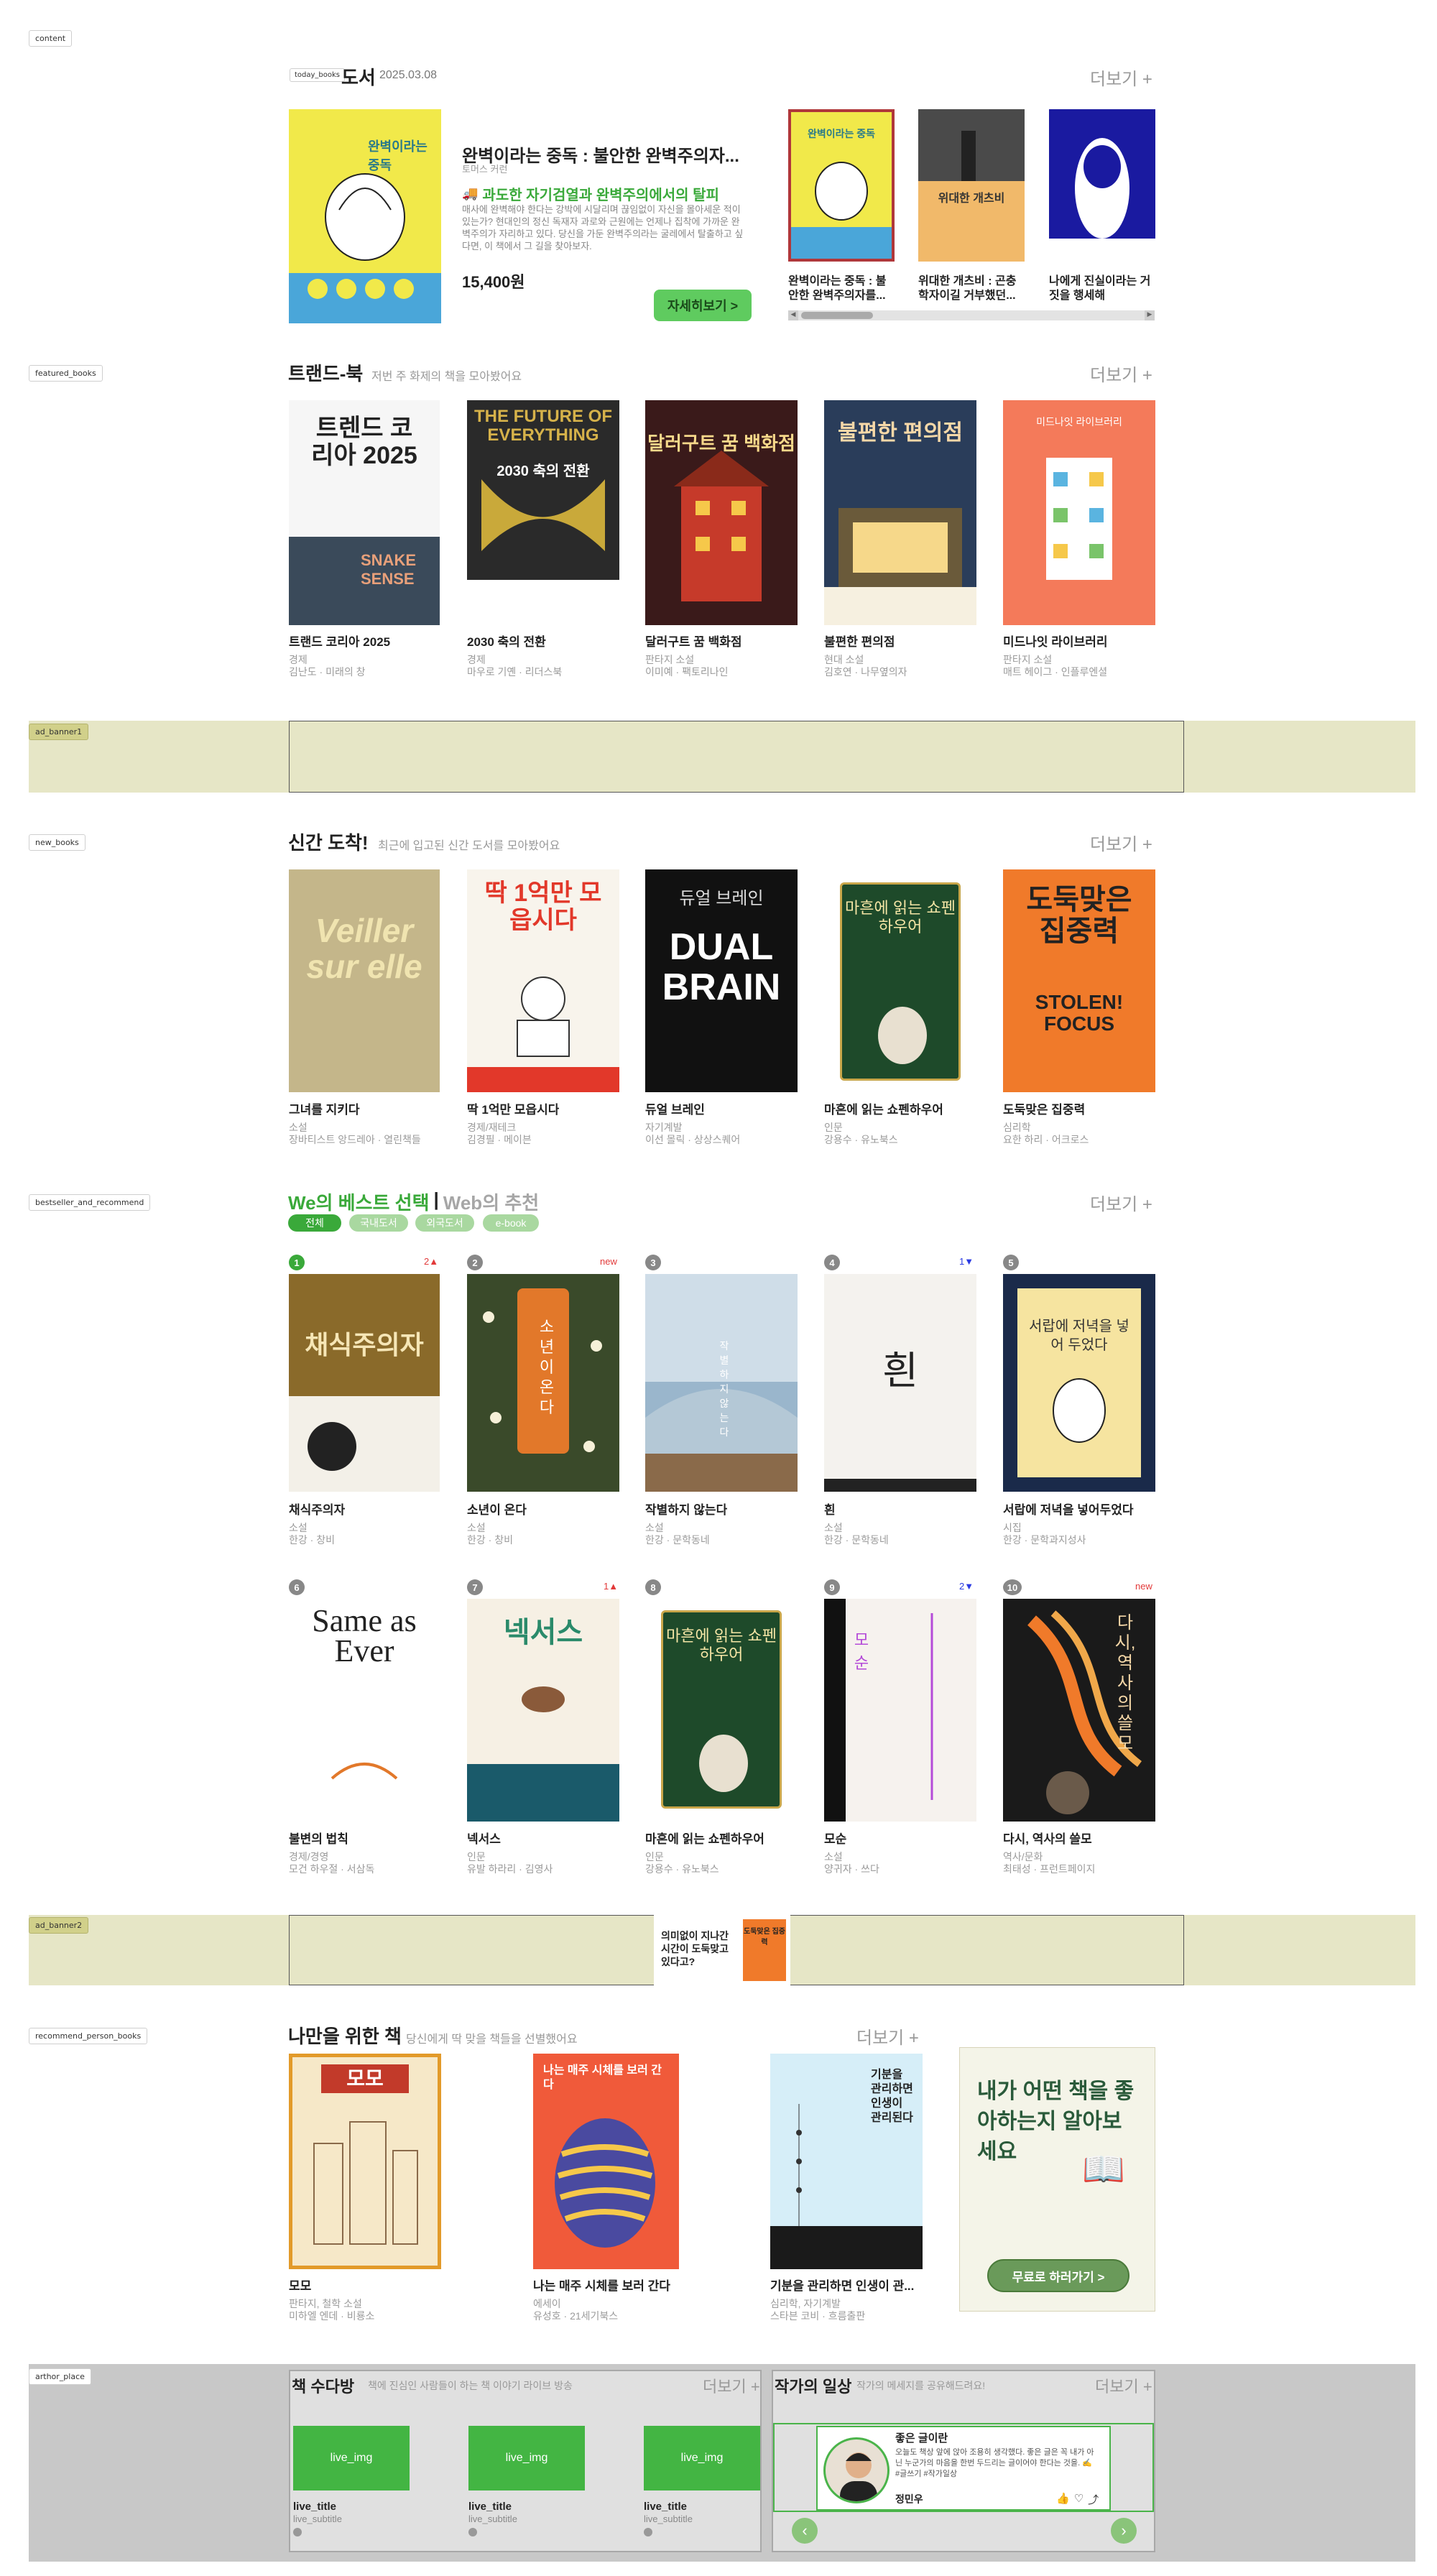 This screenshot has height=2576, width=1437. Describe the element at coordinates (900, 980) in the screenshot. I see `new-cover-4: 마흔에 읽는 쇼펜하우어` at that location.